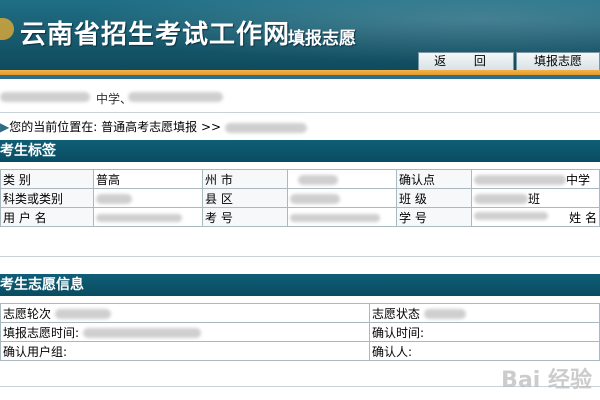 This screenshot has width=600, height=400. I want to click on info-cell: 确认用户组:, so click(185, 351).